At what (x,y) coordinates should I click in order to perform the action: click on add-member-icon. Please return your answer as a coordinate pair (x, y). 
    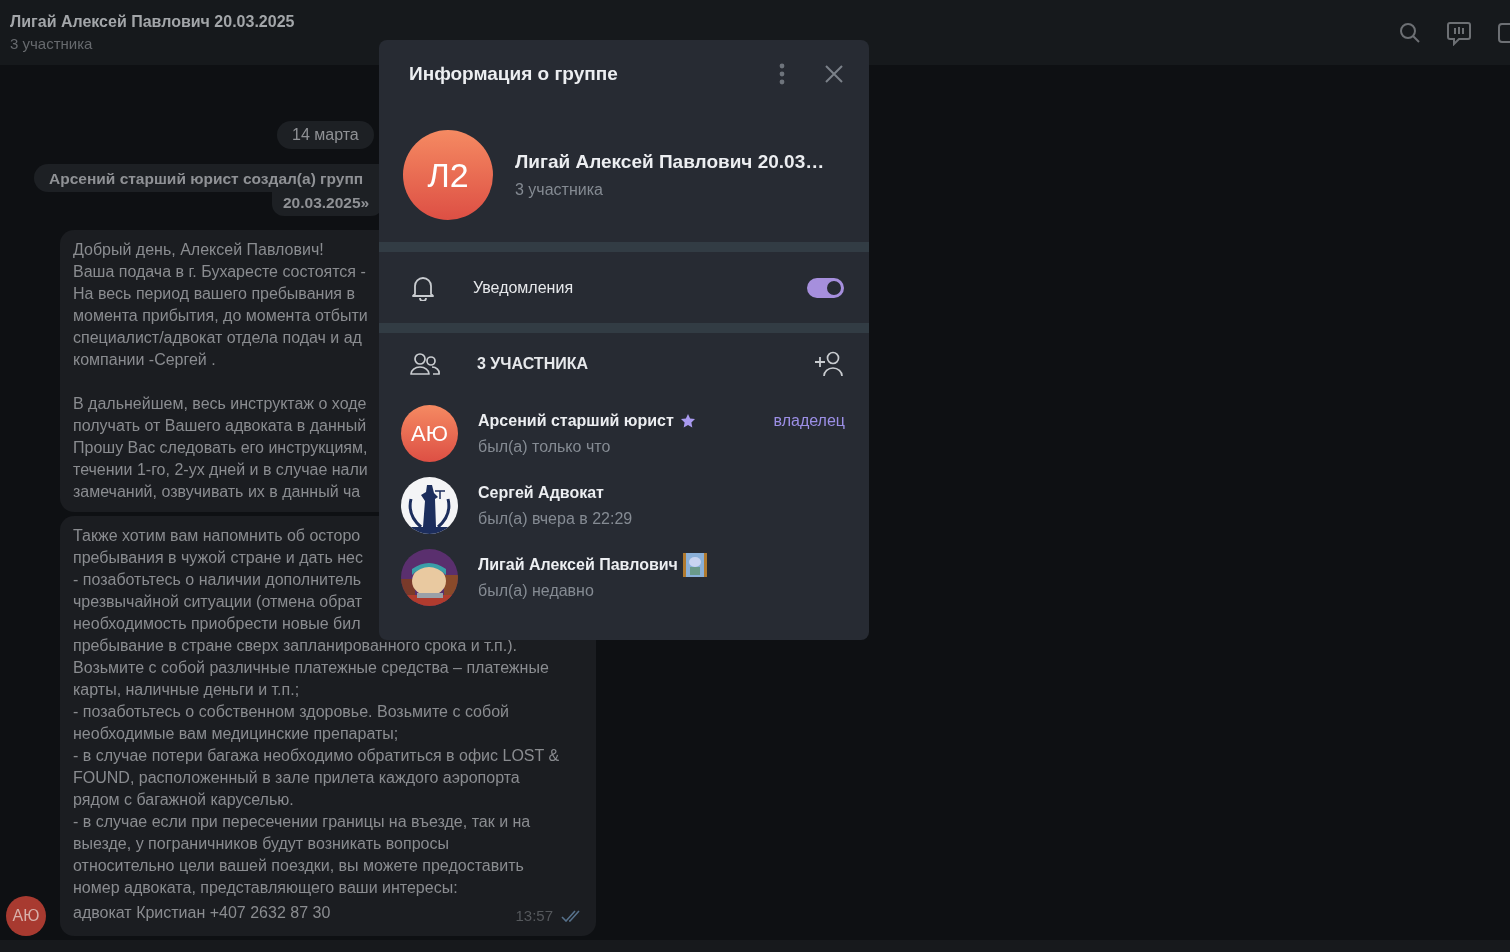
    Looking at the image, I should click on (829, 364).